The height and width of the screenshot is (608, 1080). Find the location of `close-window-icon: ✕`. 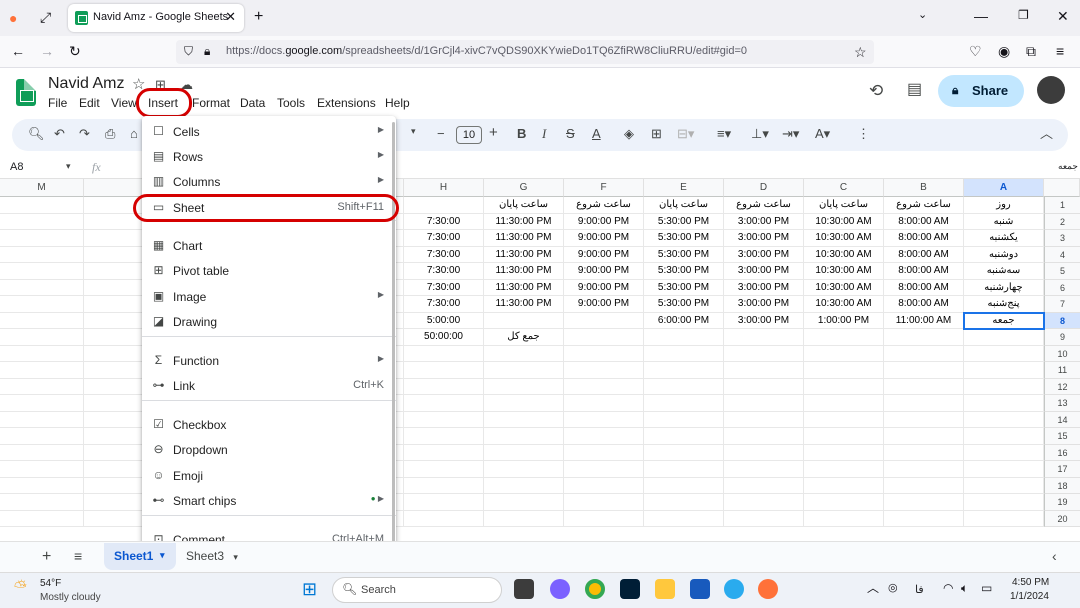

close-window-icon: ✕ is located at coordinates (1063, 16).